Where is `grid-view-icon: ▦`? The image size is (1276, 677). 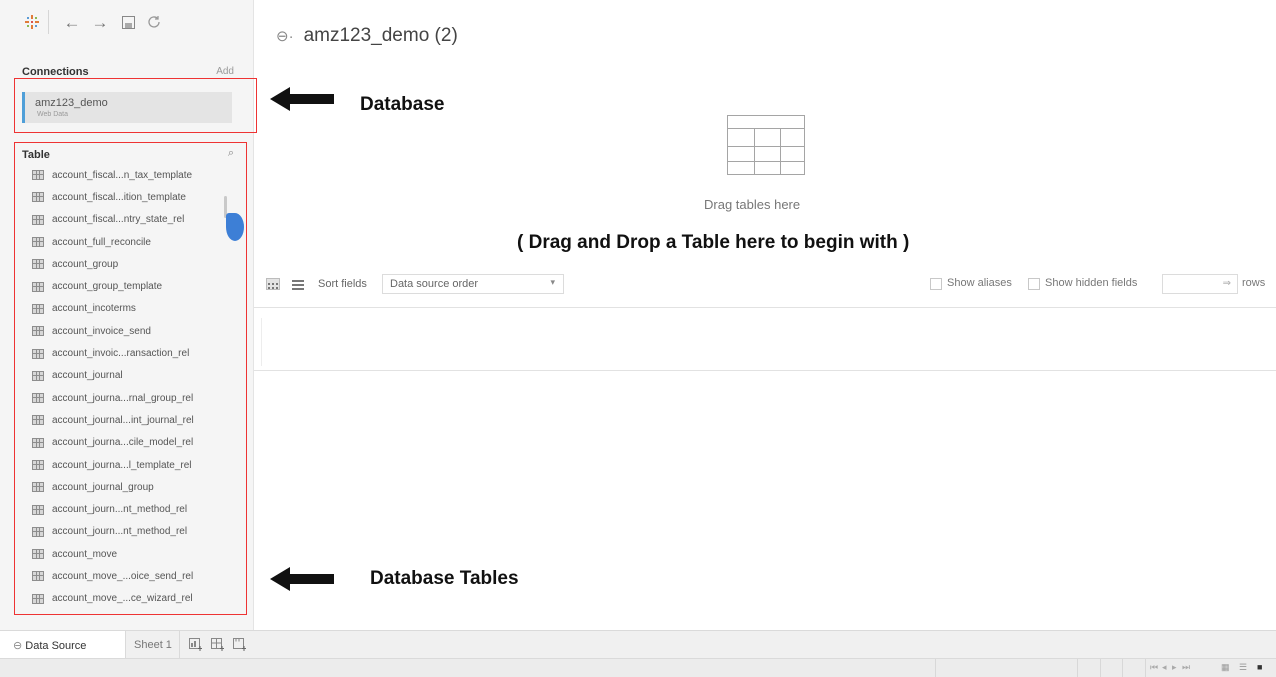 grid-view-icon: ▦ is located at coordinates (1225, 667).